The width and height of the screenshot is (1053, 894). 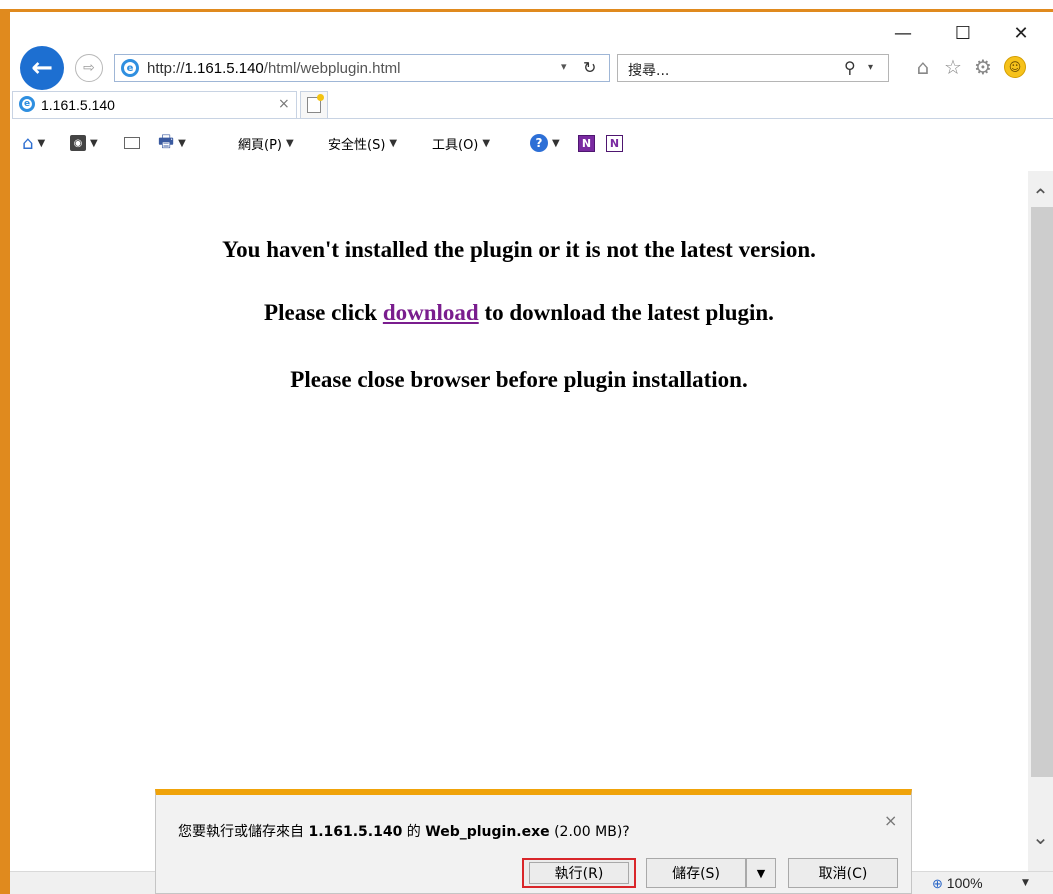 I want to click on feeds-icon: ◉, so click(x=78, y=143).